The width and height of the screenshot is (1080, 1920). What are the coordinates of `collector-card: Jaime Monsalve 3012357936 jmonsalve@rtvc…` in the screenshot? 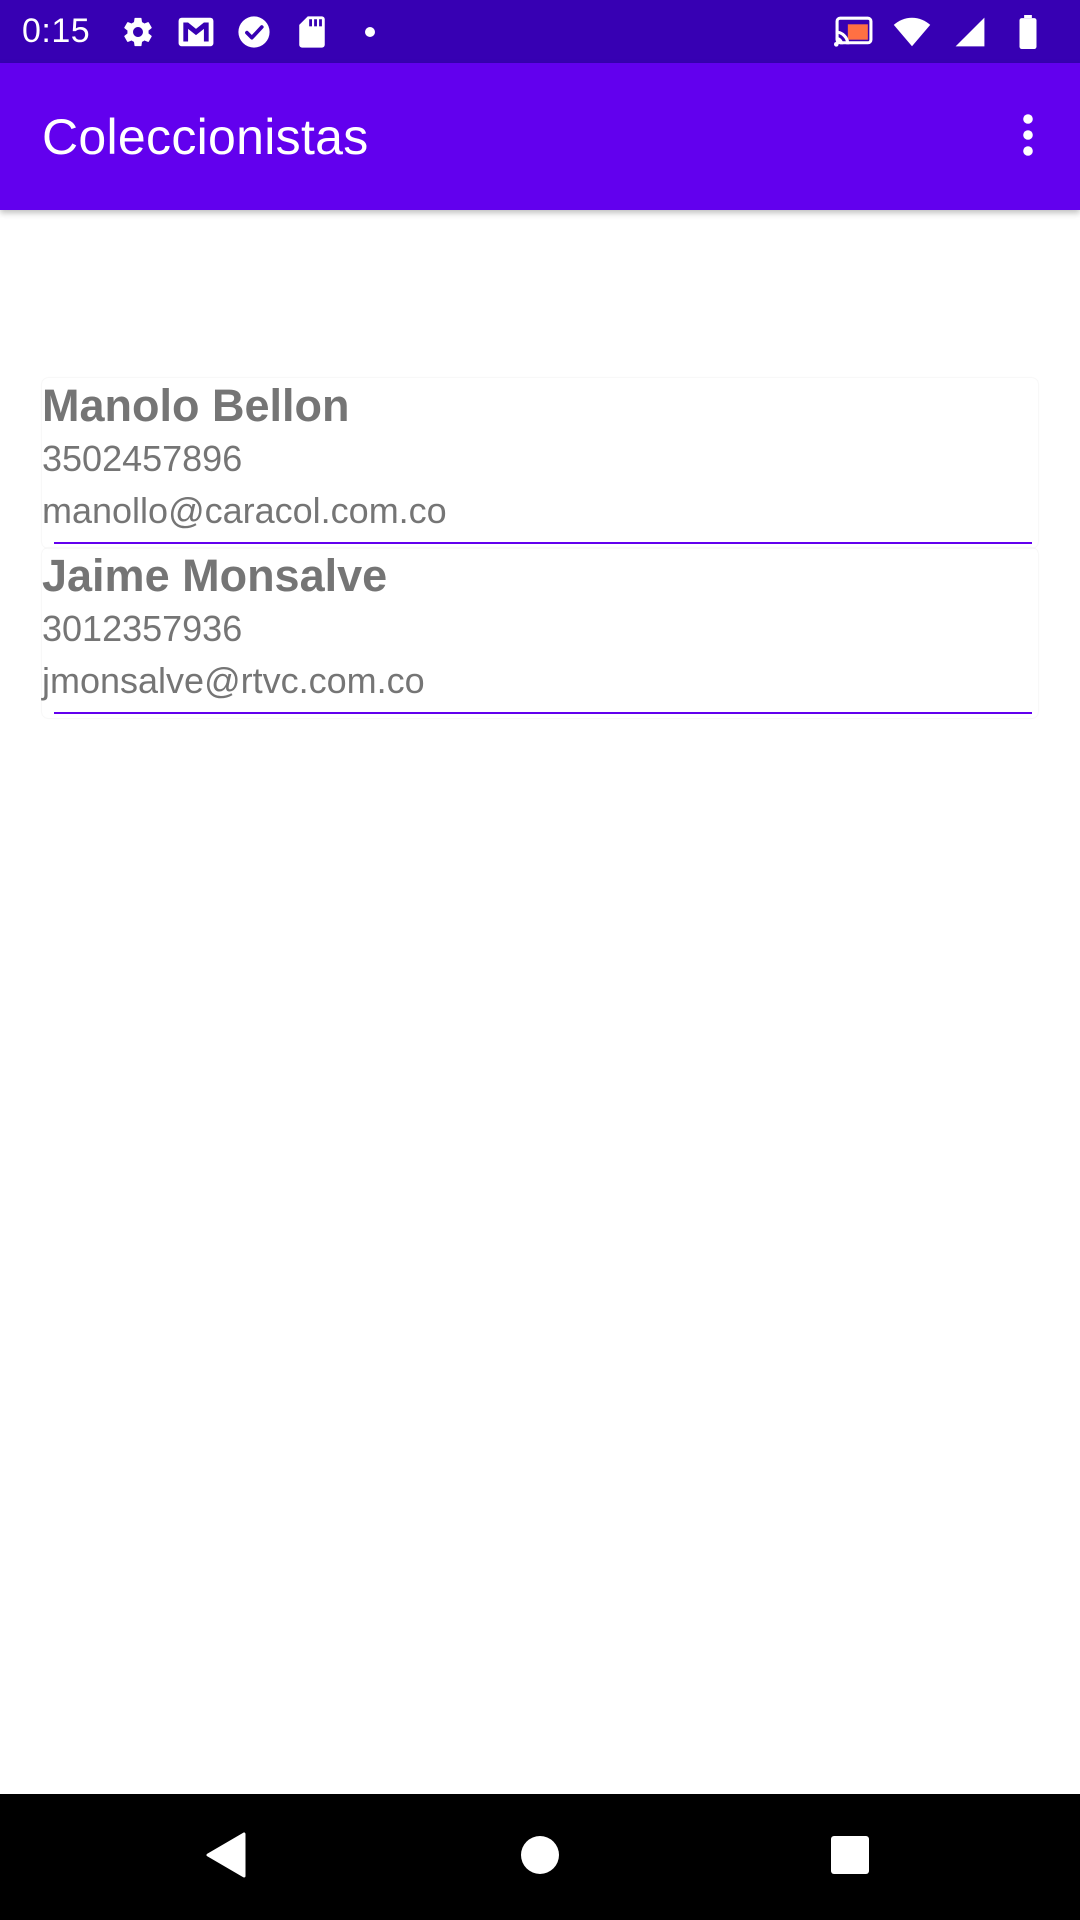 It's located at (540, 633).